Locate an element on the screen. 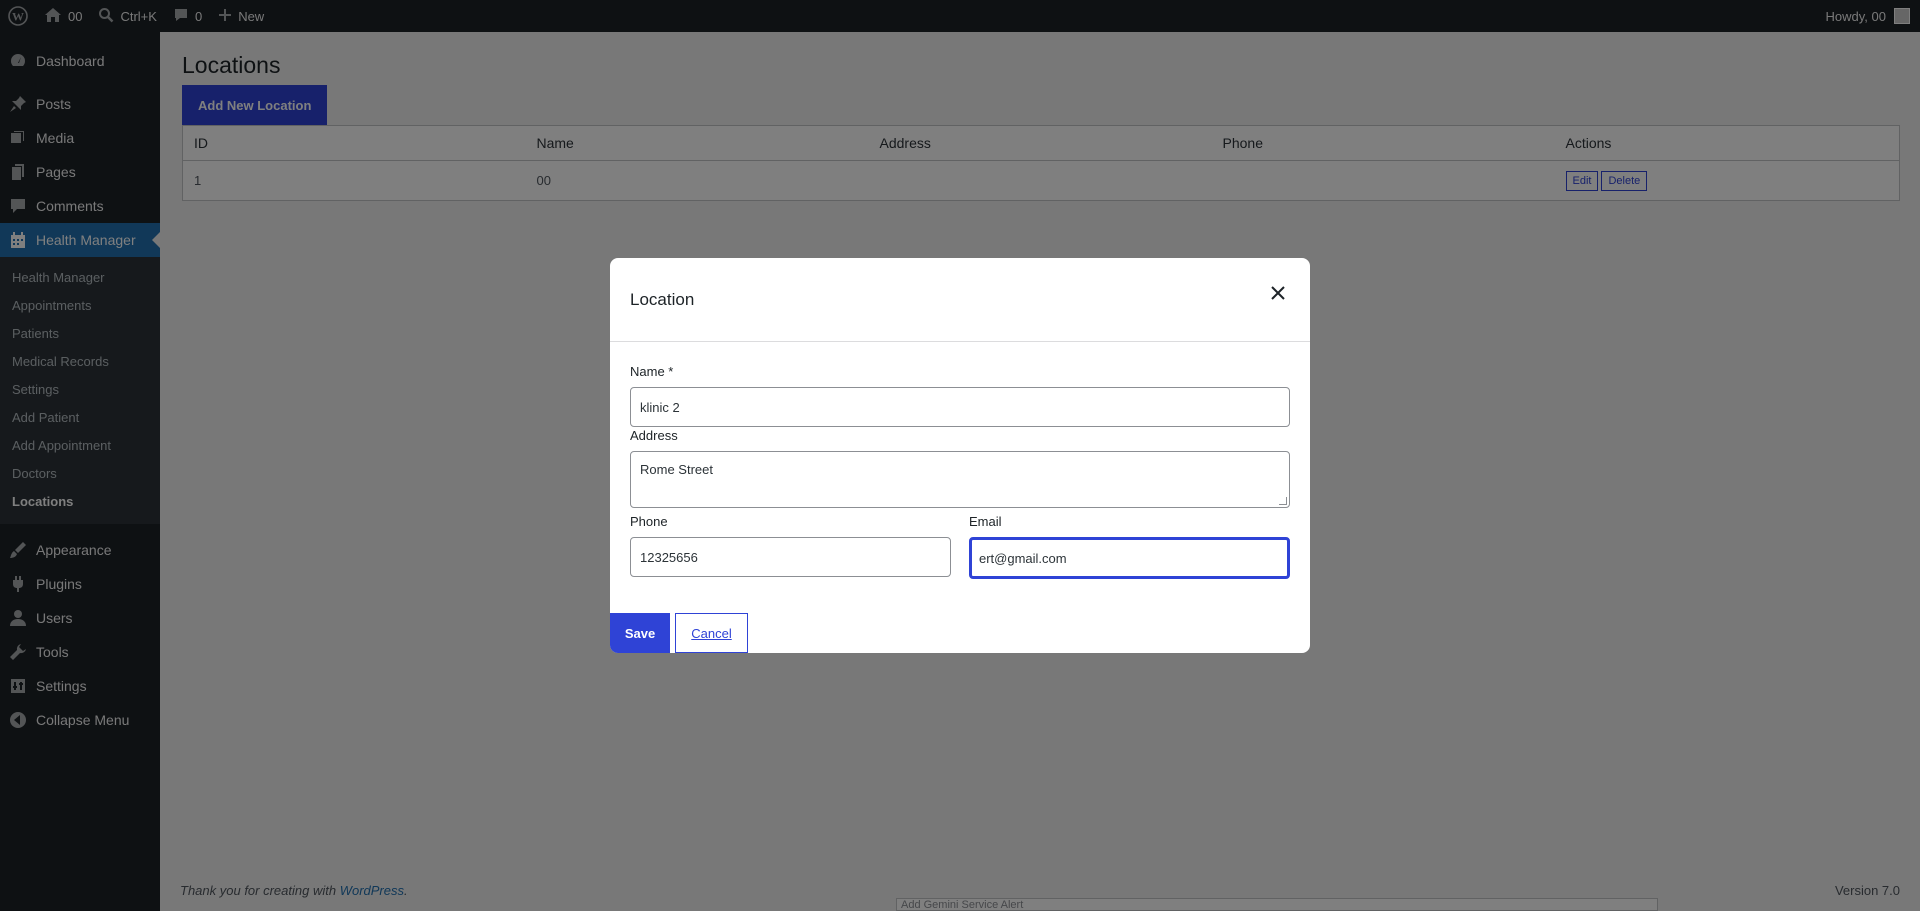 The height and width of the screenshot is (911, 1920). email-label: Email is located at coordinates (985, 521).